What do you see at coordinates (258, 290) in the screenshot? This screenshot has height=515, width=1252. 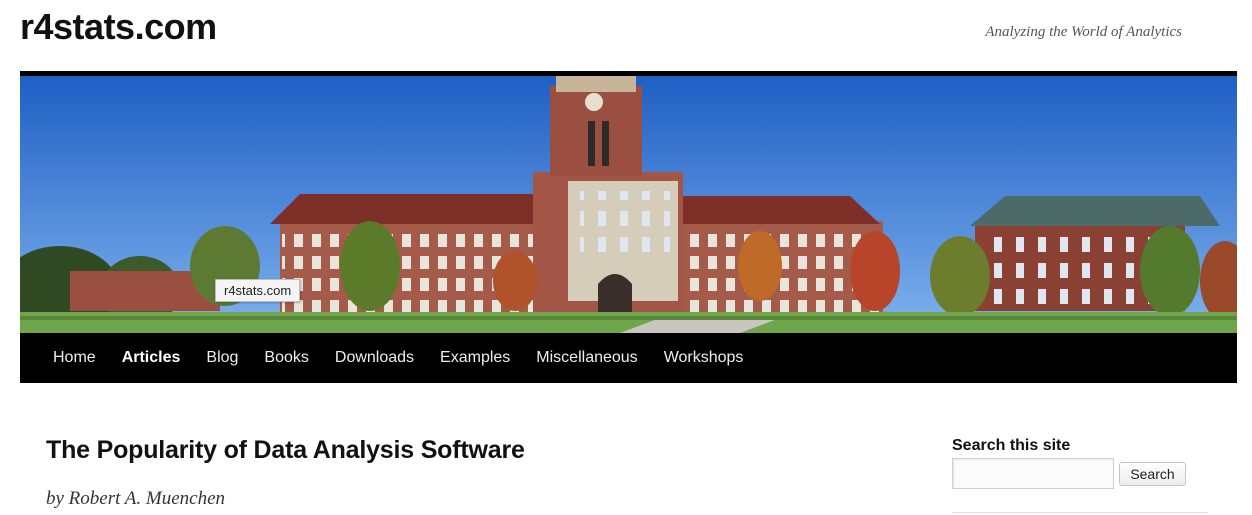 I see `banner-tooltip: r4stats.com` at bounding box center [258, 290].